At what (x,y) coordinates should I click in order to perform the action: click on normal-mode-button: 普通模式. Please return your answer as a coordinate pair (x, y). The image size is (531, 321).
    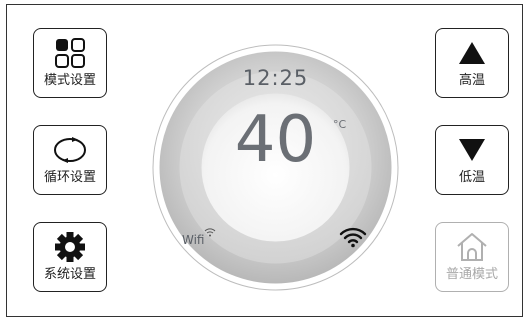
    Looking at the image, I should click on (472, 257).